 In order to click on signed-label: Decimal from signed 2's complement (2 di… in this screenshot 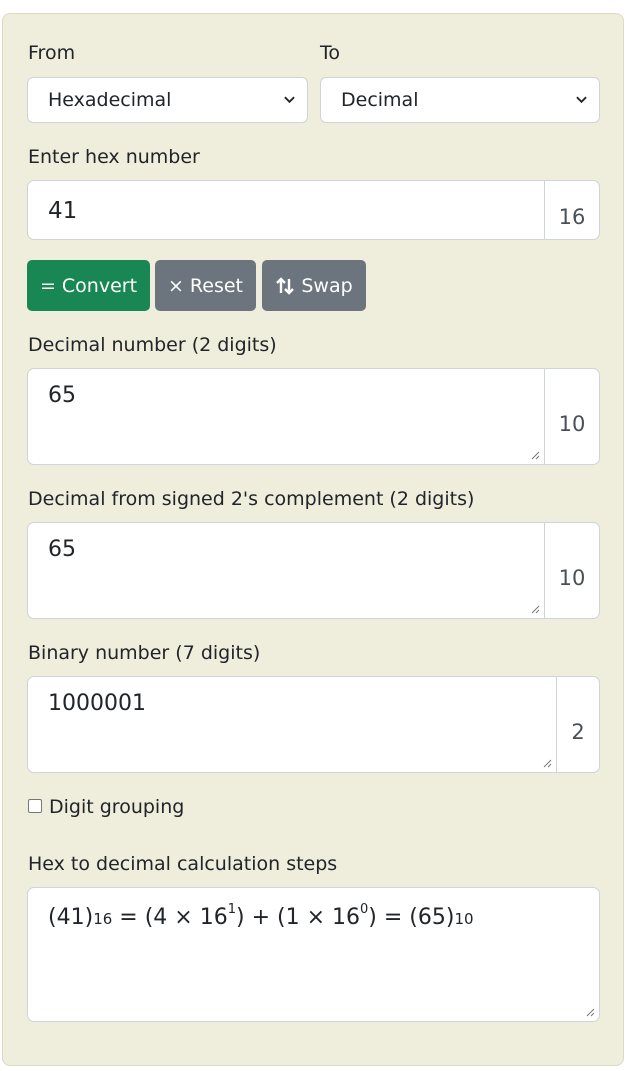, I will do `click(251, 499)`.